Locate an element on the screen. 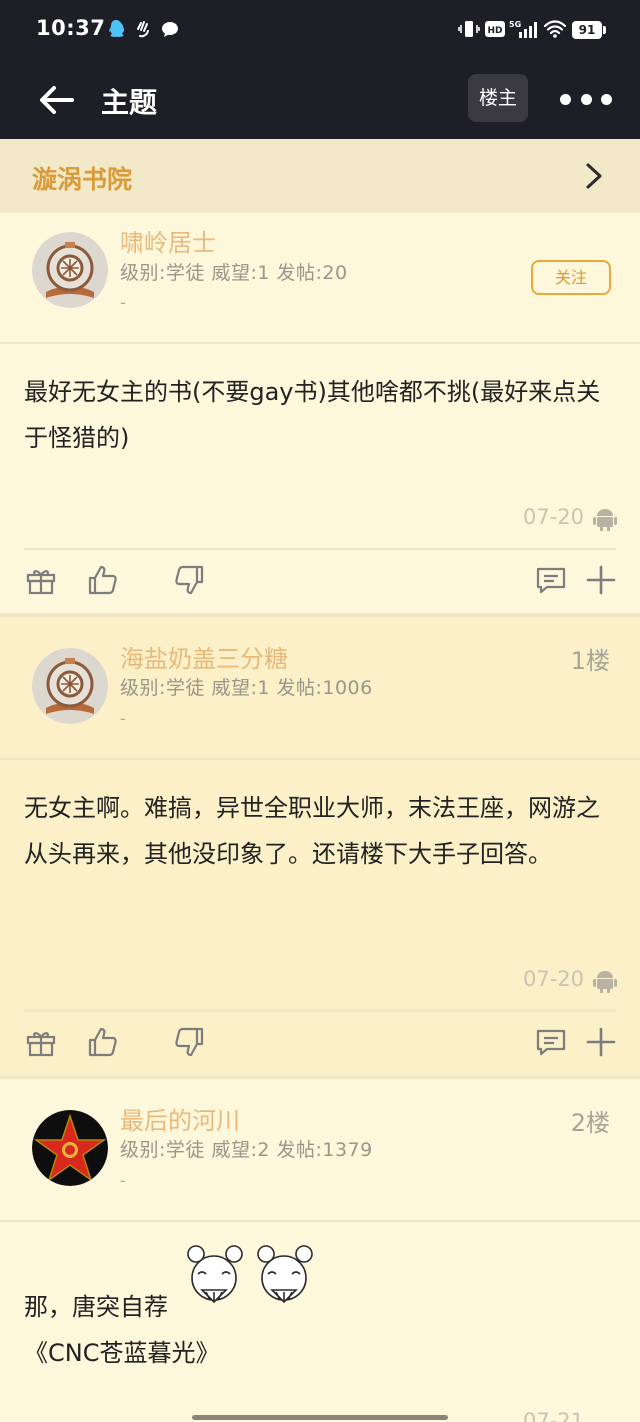 The width and height of the screenshot is (640, 1422). svg-text: HD is located at coordinates (494, 31).